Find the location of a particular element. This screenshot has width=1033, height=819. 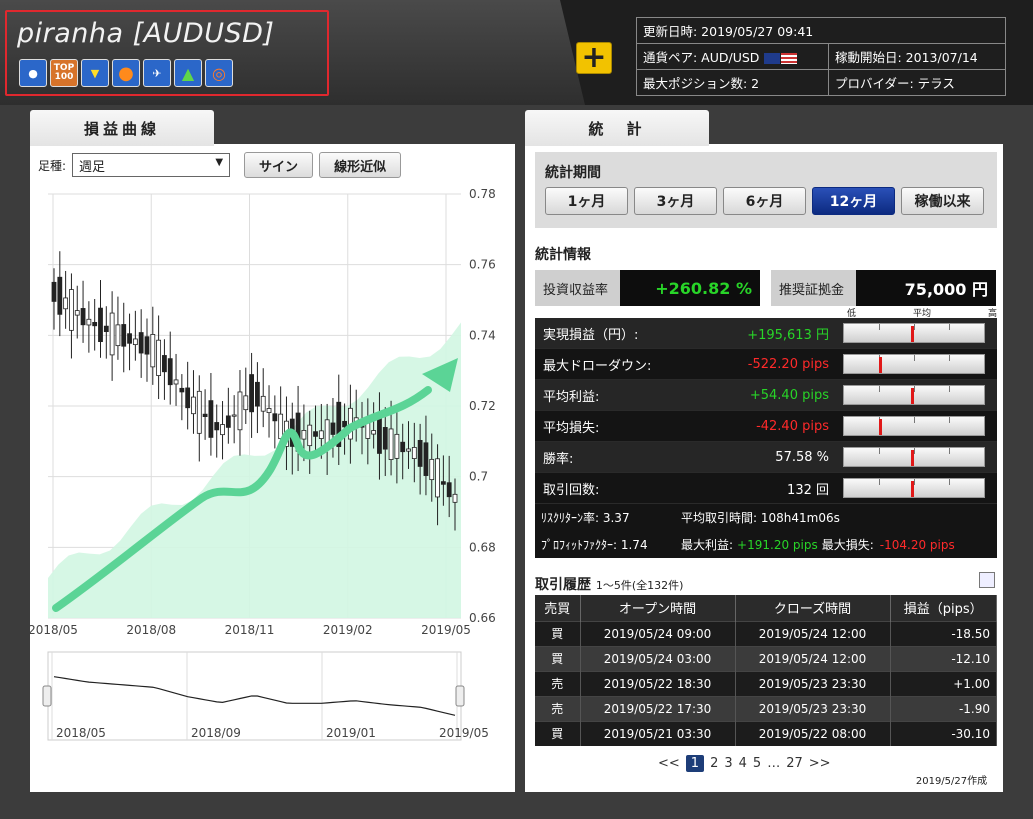

stat-row: 取引回数: 132 回 is located at coordinates (766, 488).